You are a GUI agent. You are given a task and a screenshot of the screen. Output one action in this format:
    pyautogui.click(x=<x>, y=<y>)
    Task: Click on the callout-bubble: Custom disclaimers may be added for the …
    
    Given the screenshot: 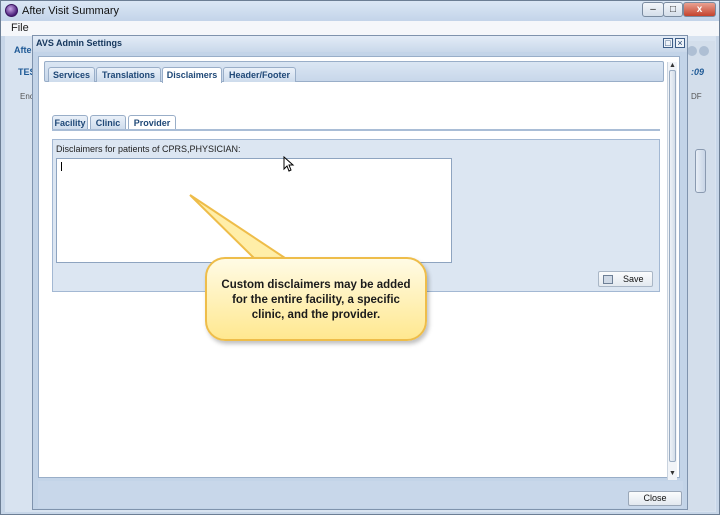 What is the action you would take?
    pyautogui.click(x=316, y=299)
    